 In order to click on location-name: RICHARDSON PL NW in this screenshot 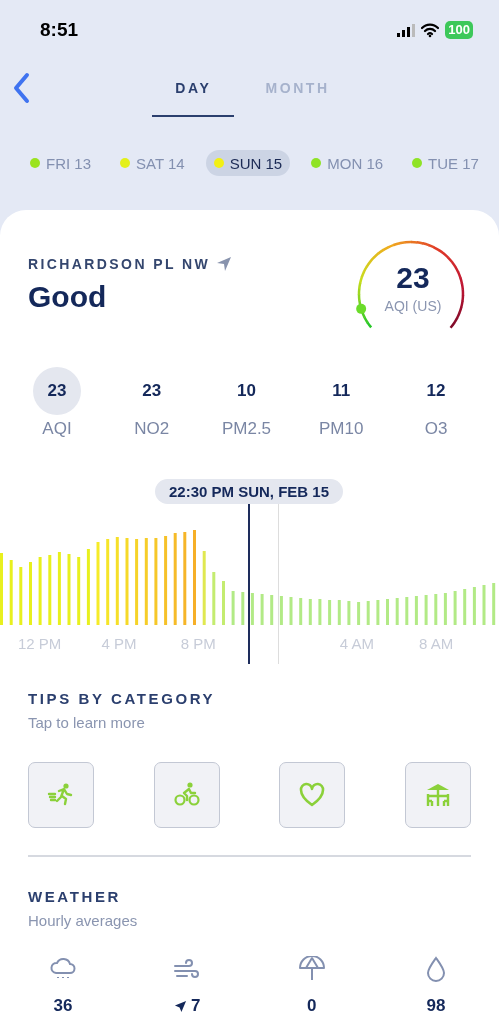, I will do `click(119, 264)`.